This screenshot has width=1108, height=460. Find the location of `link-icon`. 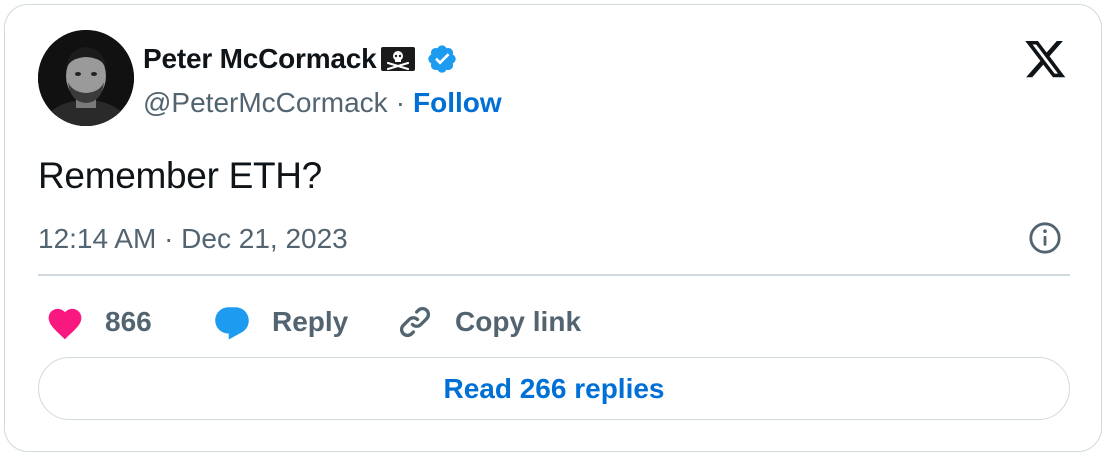

link-icon is located at coordinates (415, 322).